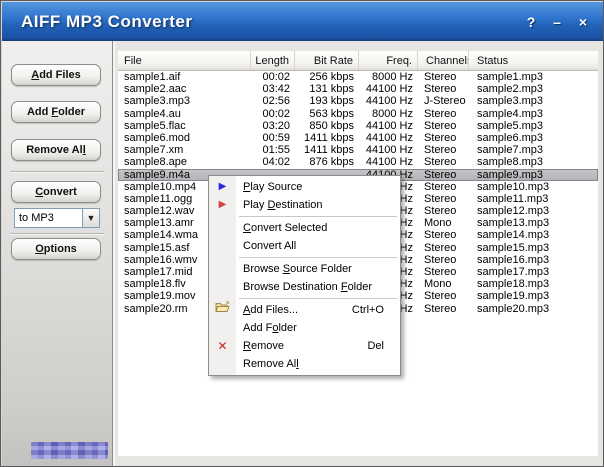 This screenshot has height=467, width=604. I want to click on cell-file: sample5.flac, so click(155, 125).